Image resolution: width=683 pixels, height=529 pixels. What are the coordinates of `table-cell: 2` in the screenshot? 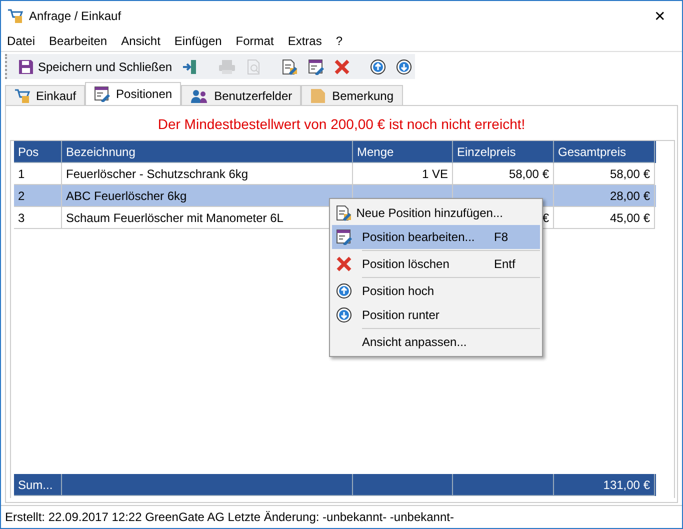 It's located at (21, 196).